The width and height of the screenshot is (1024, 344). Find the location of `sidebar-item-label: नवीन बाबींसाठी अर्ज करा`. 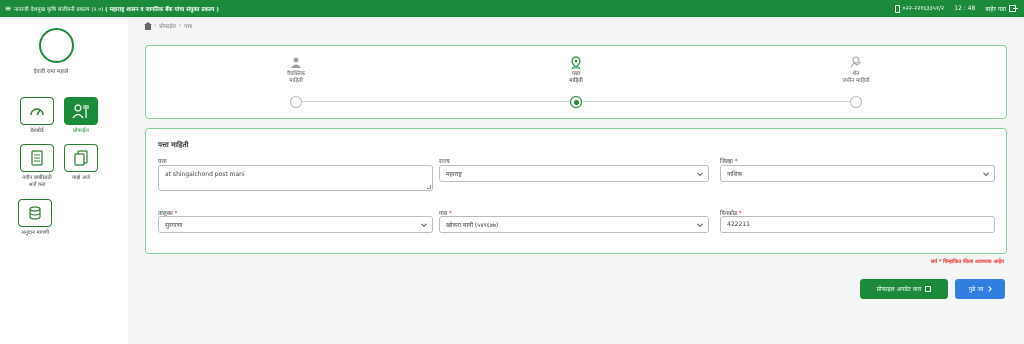

sidebar-item-label: नवीन बाबींसाठी अर्ज करा is located at coordinates (37, 181).